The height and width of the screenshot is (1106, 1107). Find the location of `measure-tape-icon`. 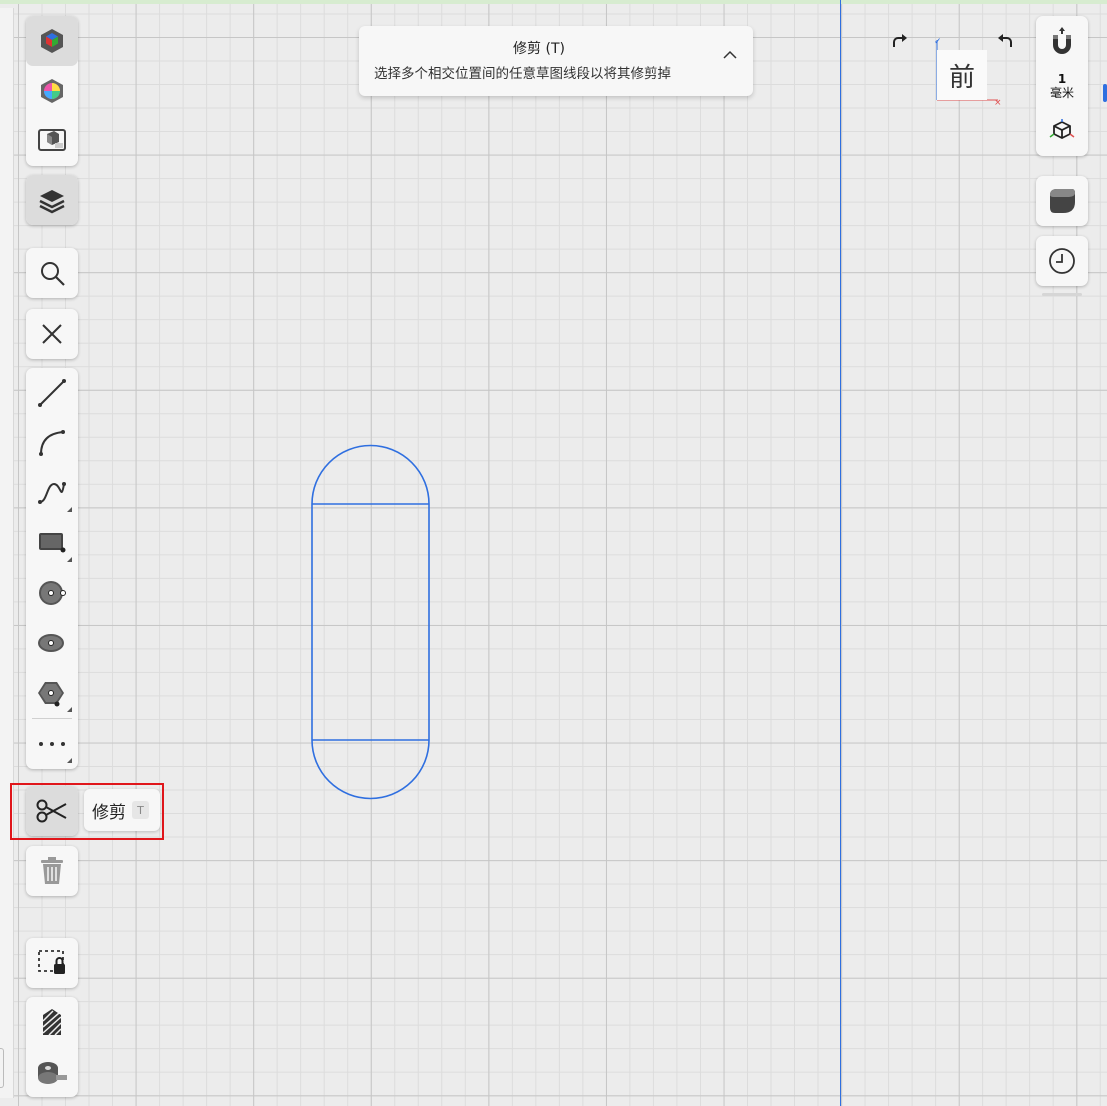

measure-tape-icon is located at coordinates (52, 1073).